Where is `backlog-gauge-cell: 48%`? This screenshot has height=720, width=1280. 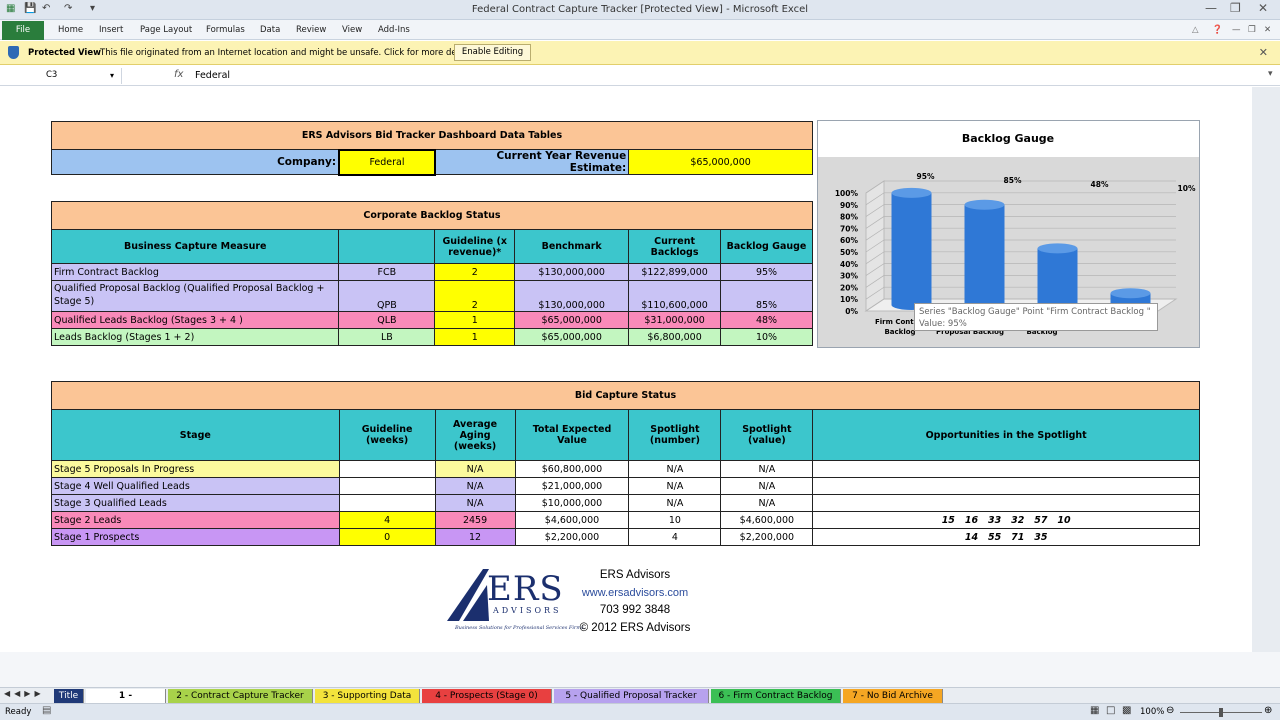
backlog-gauge-cell: 48% is located at coordinates (766, 320).